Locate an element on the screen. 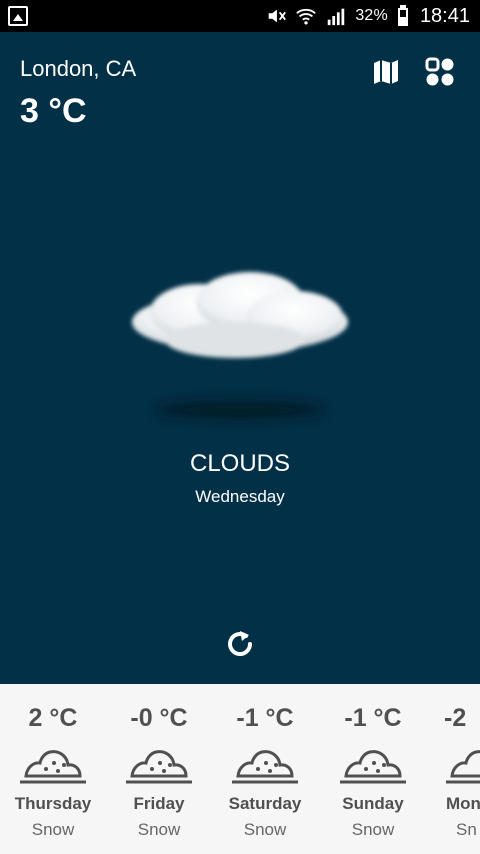  forecast-item: 2 °C Thursday Snow is located at coordinates (53, 769).